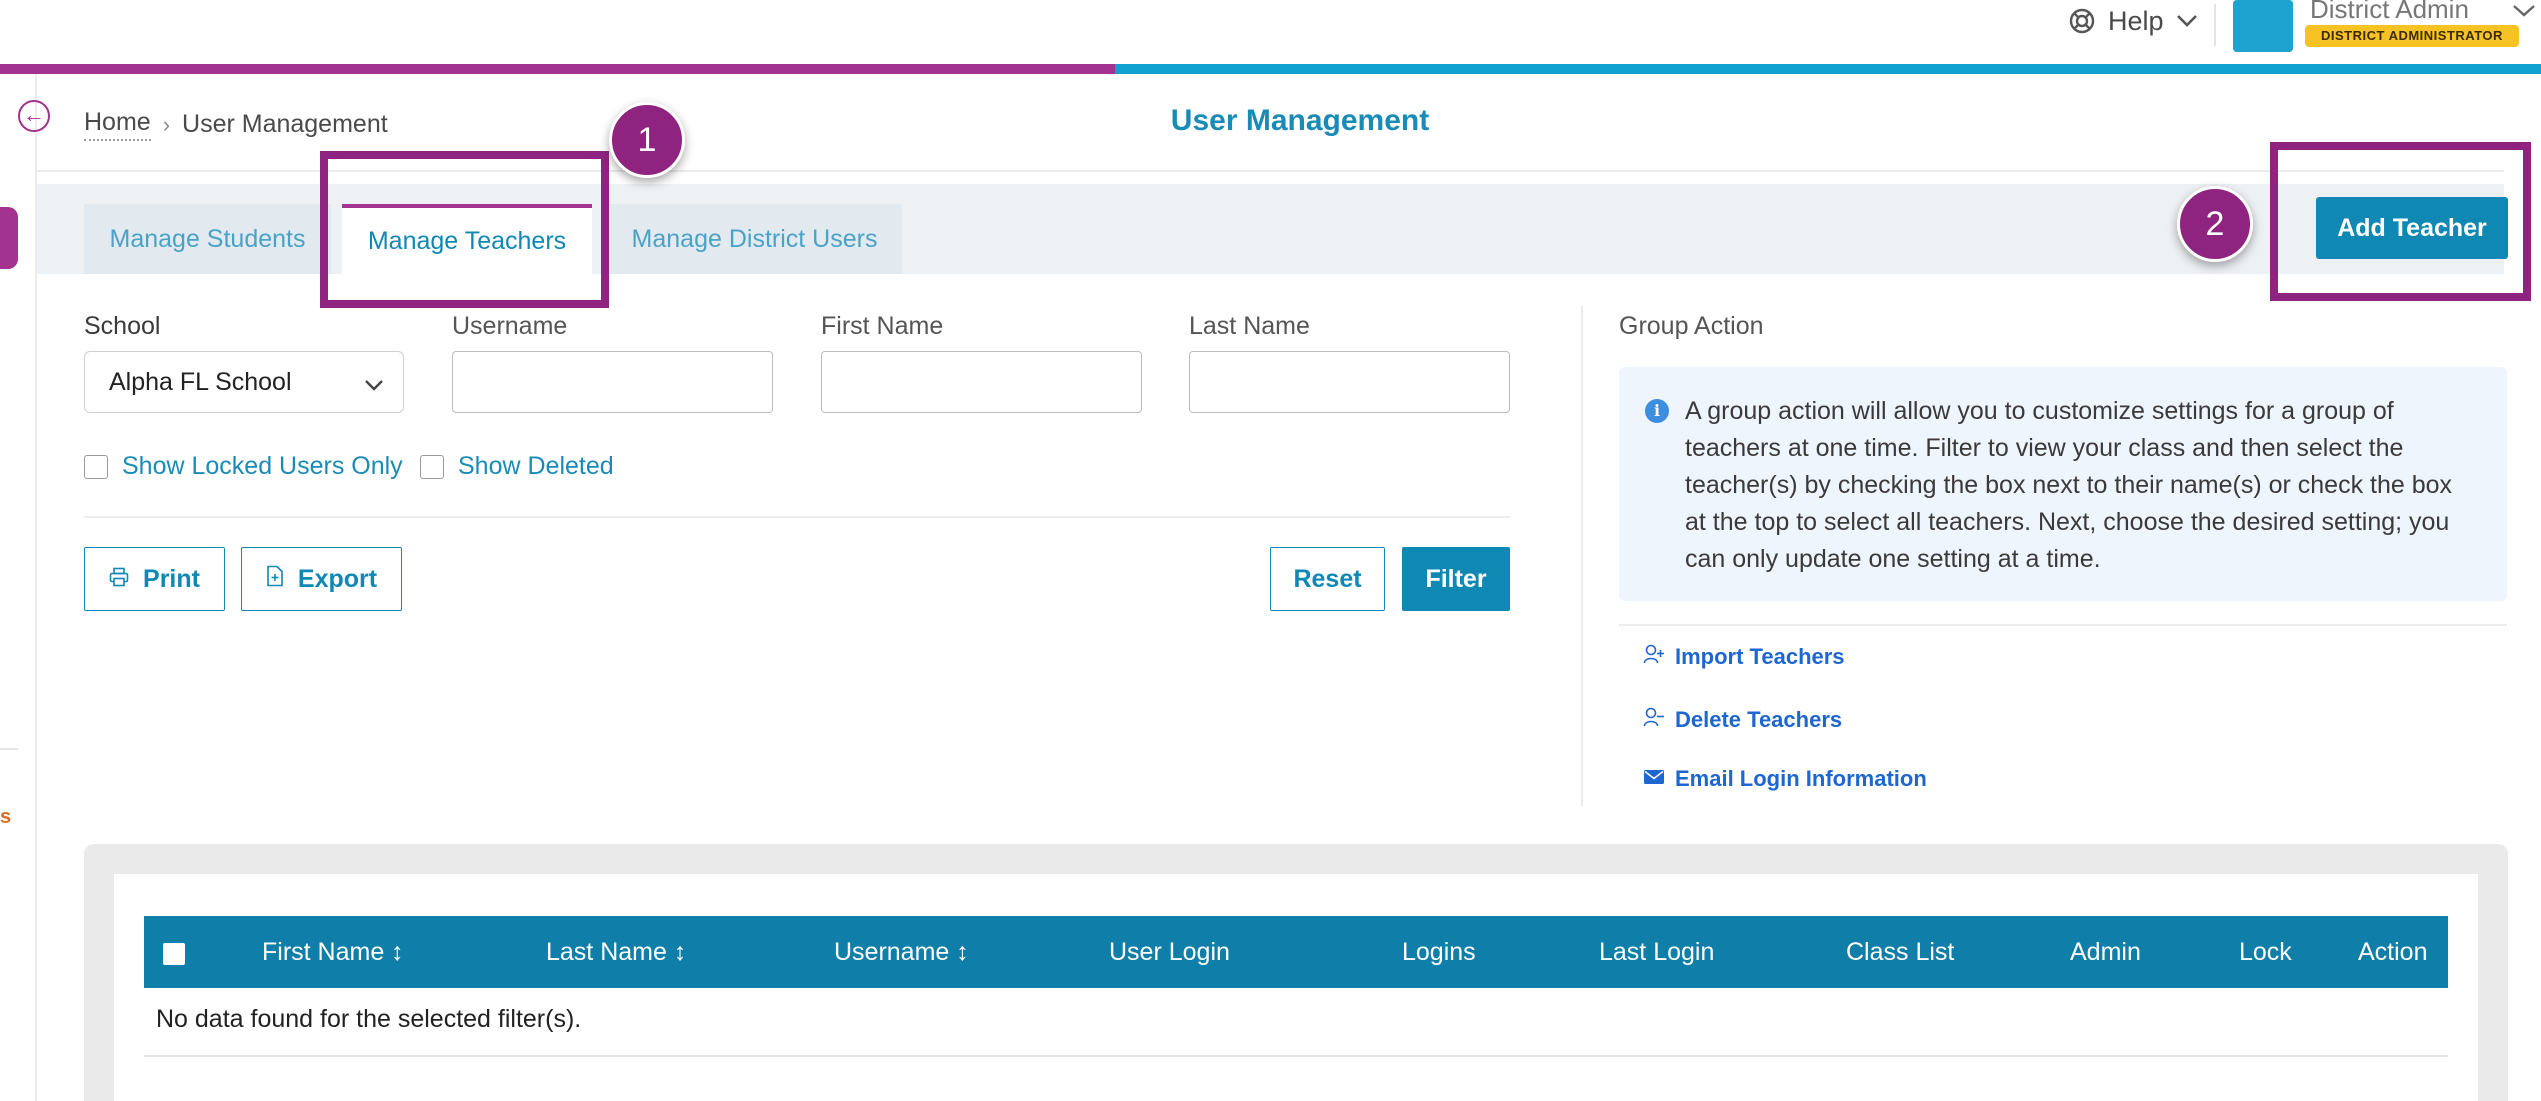  I want to click on reset-button: Reset, so click(1327, 579).